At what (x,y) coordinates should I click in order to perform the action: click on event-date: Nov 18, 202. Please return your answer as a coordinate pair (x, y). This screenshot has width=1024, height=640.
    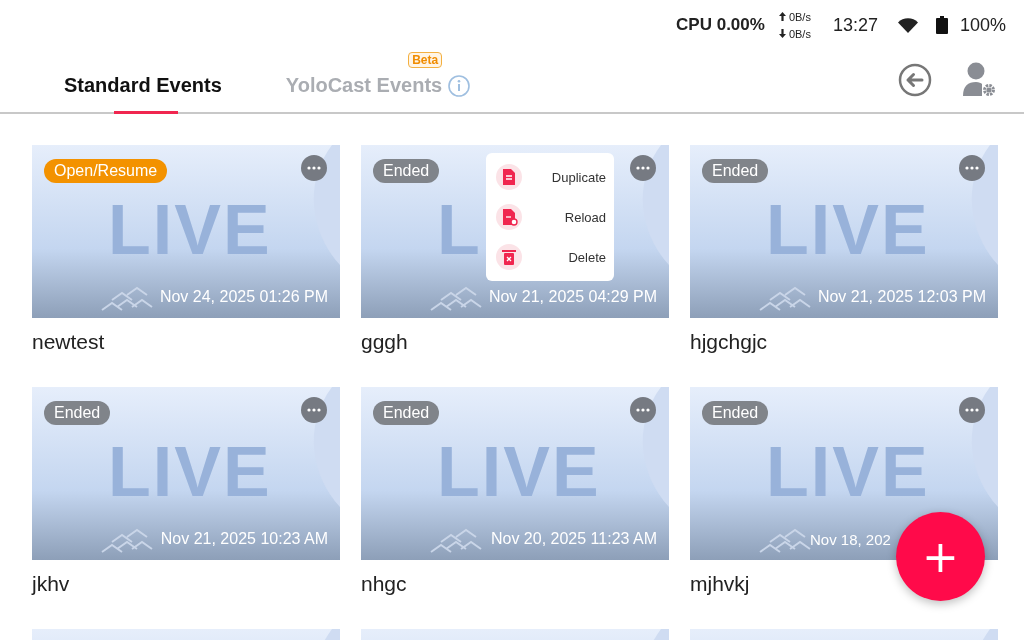
    Looking at the image, I should click on (850, 539).